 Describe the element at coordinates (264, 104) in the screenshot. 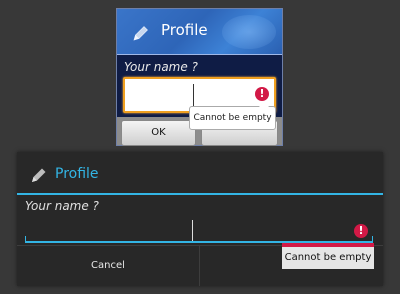

I see `tooltip-arrow` at that location.